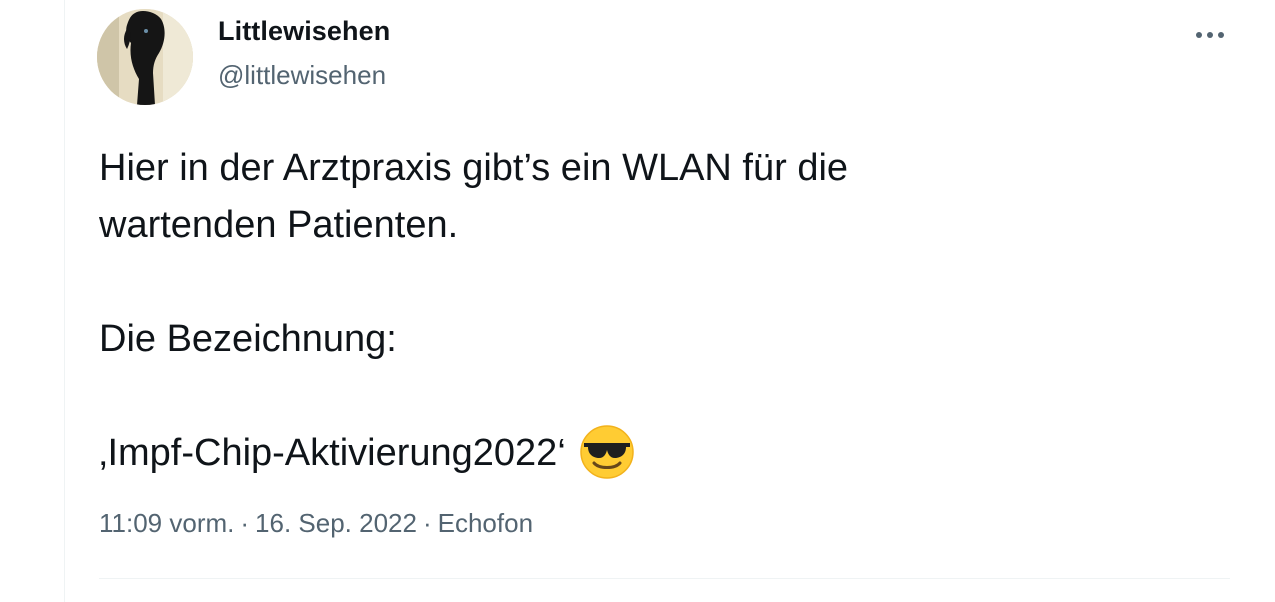  Describe the element at coordinates (664, 578) in the screenshot. I see `divider` at that location.